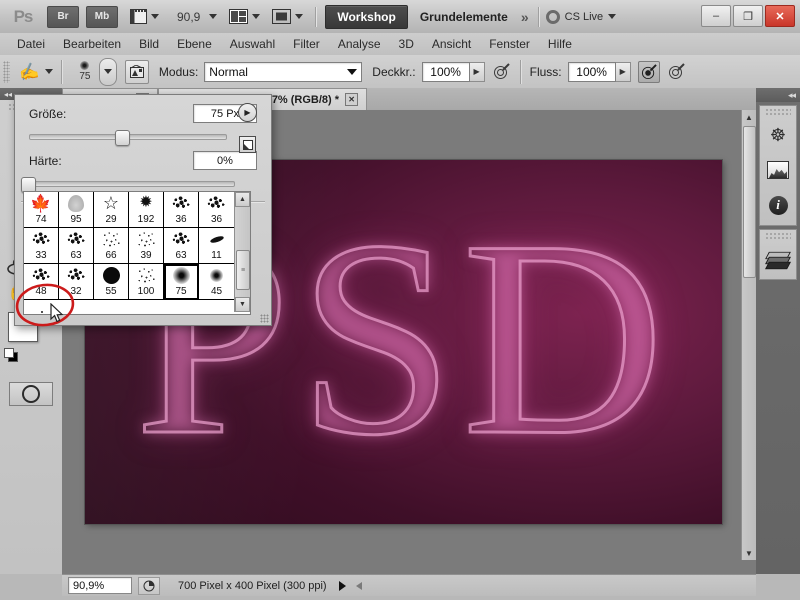 The image size is (800, 600). Describe the element at coordinates (591, 71) in the screenshot. I see `flow-input: 100%` at that location.